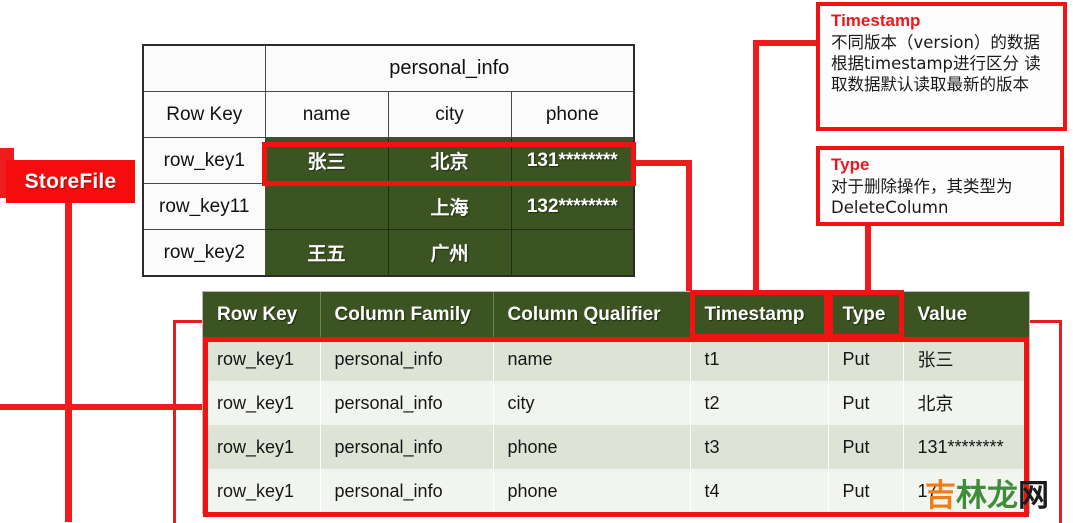  I want to click on cell-value: 17, so click(966, 491).